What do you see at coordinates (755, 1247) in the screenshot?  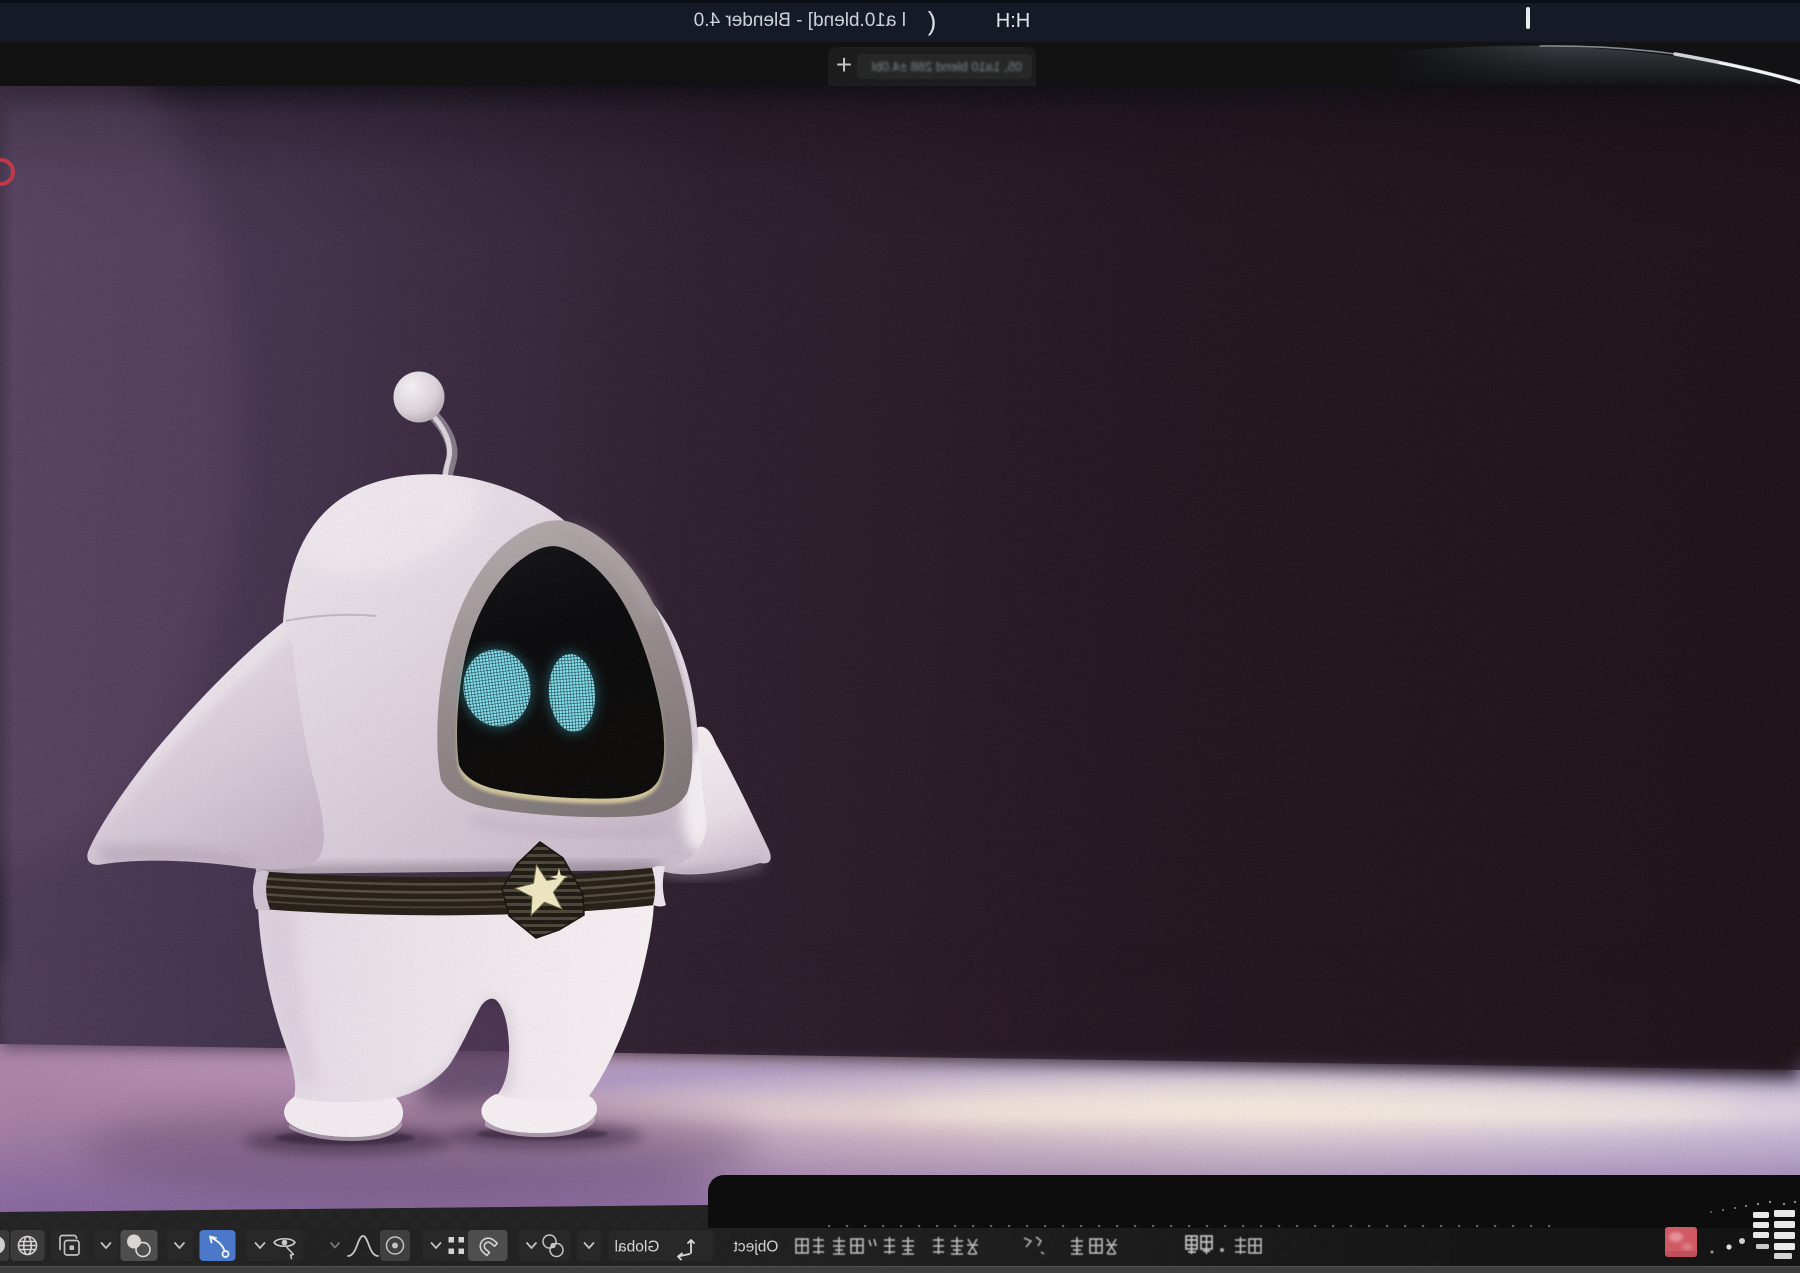 I see `svg-text: Object` at bounding box center [755, 1247].